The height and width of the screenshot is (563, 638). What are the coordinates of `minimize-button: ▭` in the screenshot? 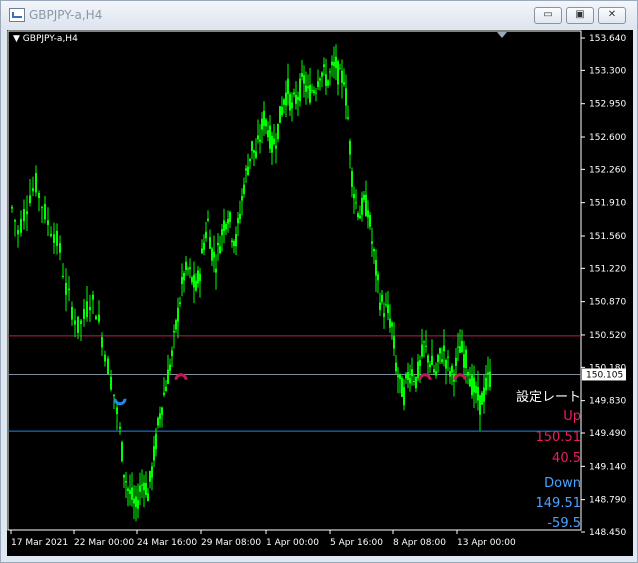 It's located at (548, 15).